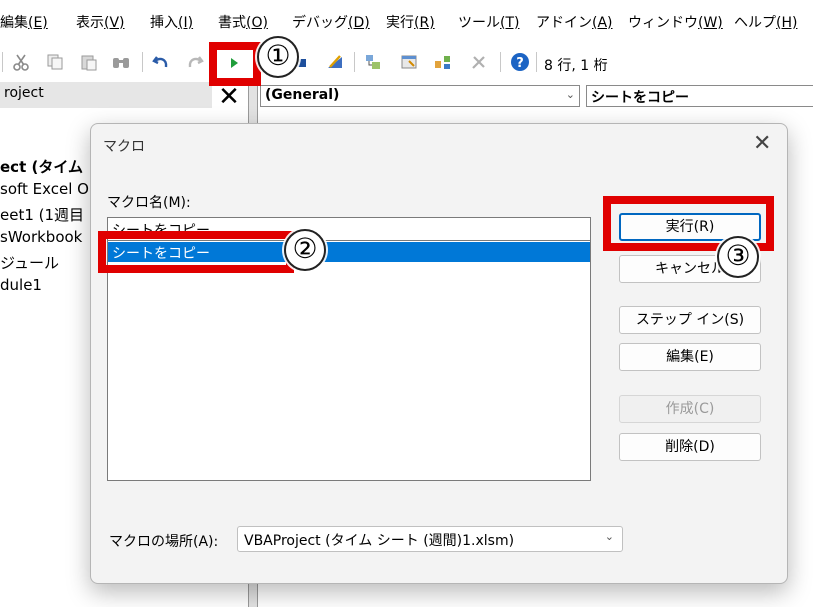 Image resolution: width=813 pixels, height=607 pixels. I want to click on delete-button: 削除(D), so click(690, 447).